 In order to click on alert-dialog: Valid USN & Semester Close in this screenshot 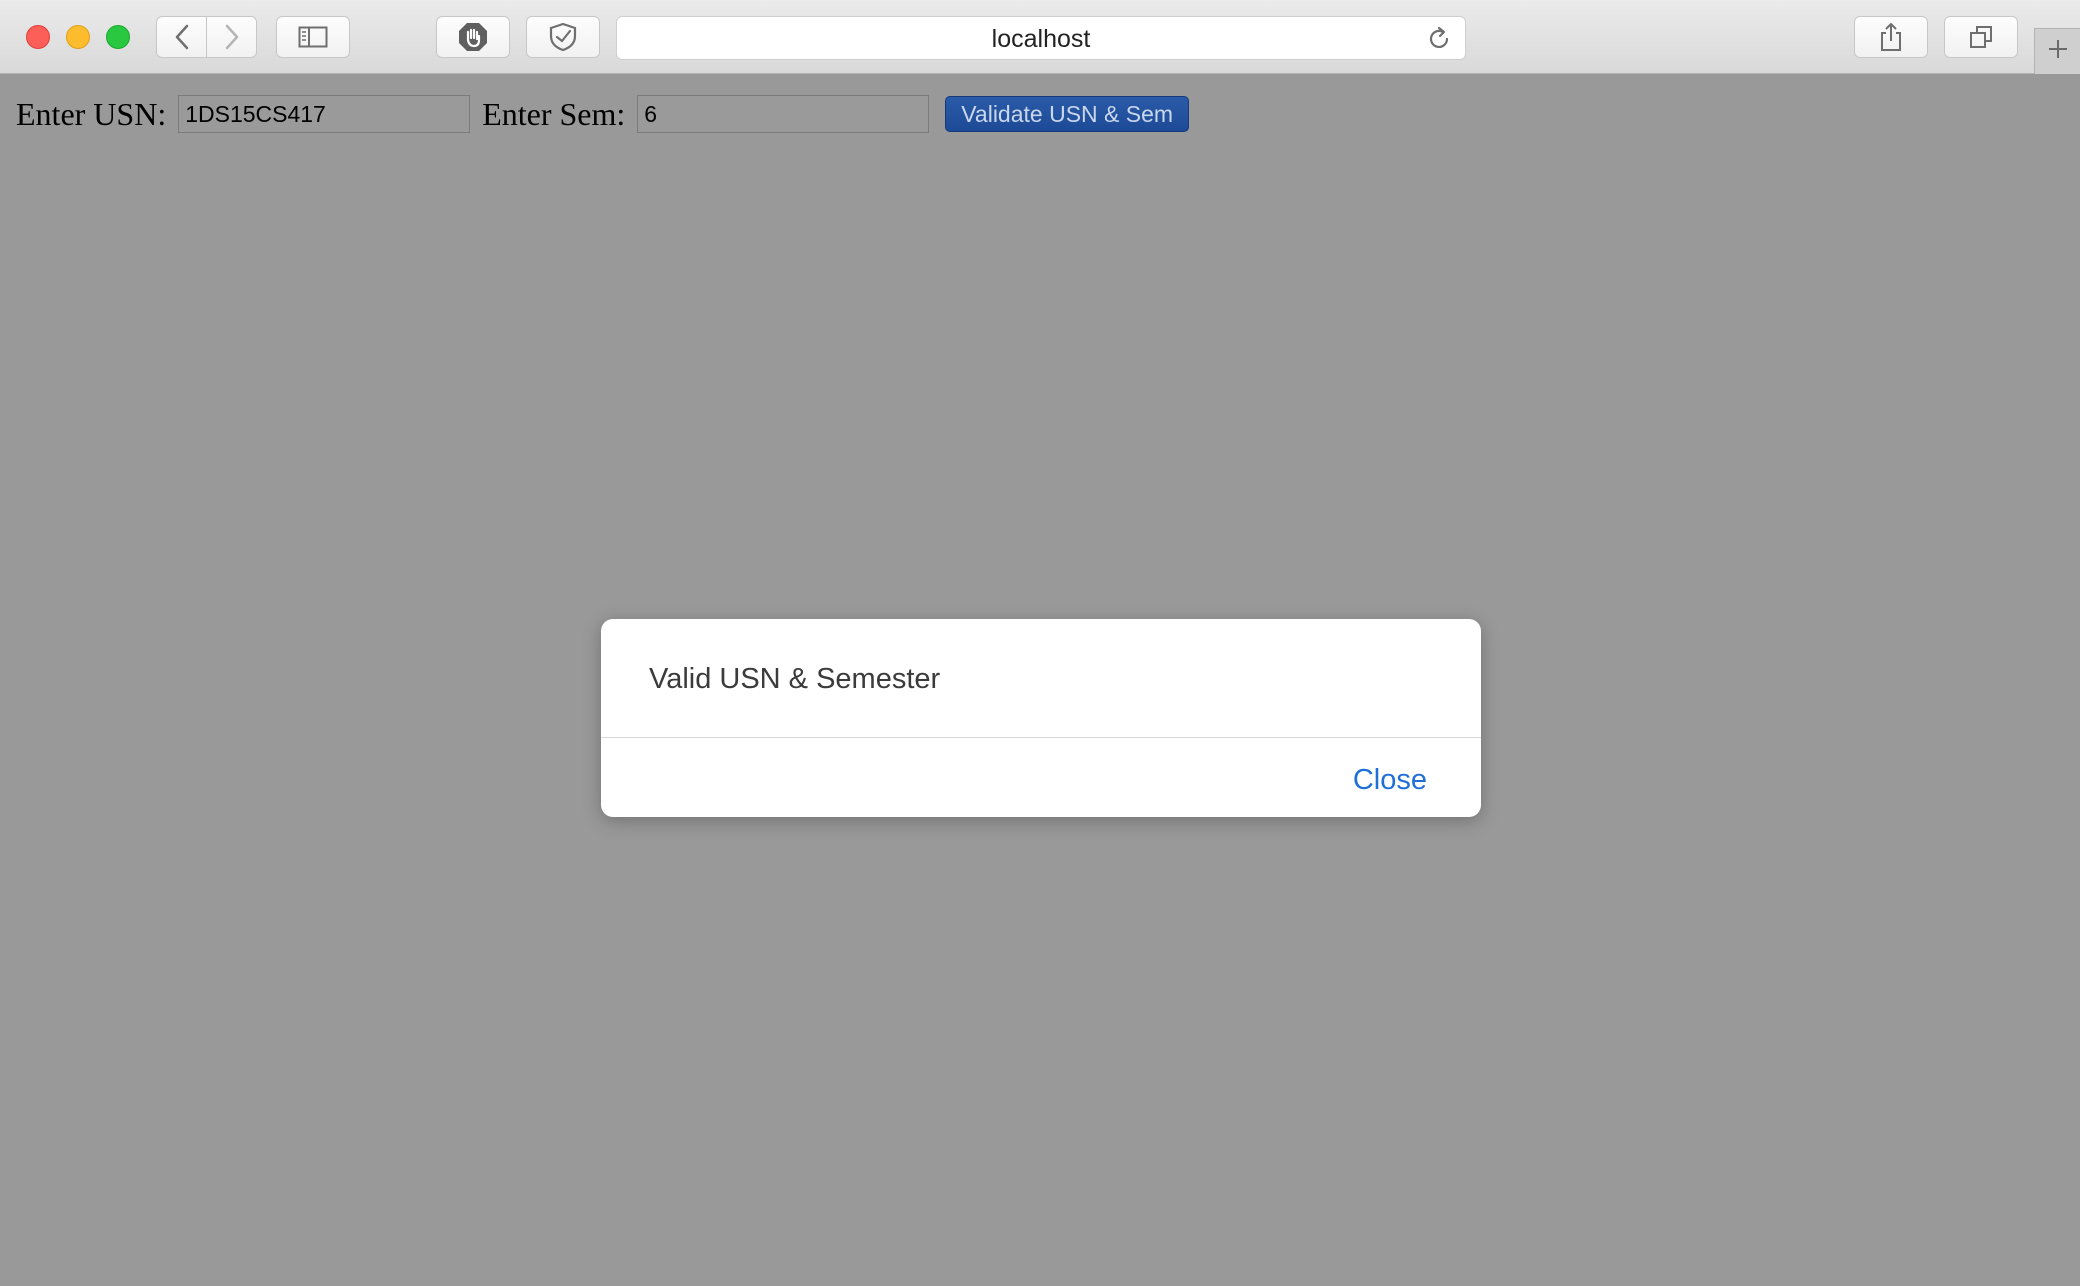, I will do `click(1041, 718)`.